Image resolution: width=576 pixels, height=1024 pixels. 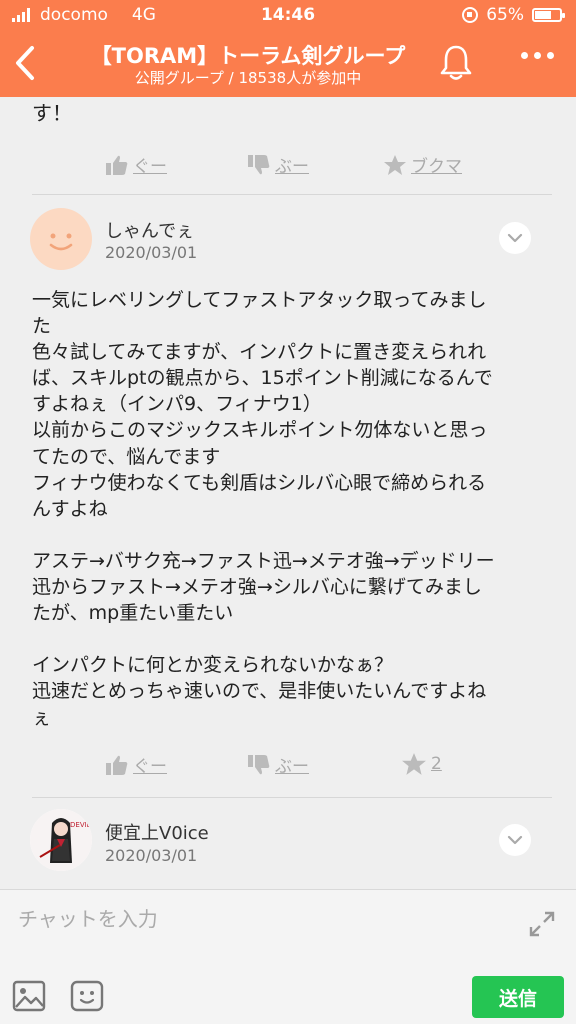 I want to click on rotation-lock-icon, so click(x=470, y=15).